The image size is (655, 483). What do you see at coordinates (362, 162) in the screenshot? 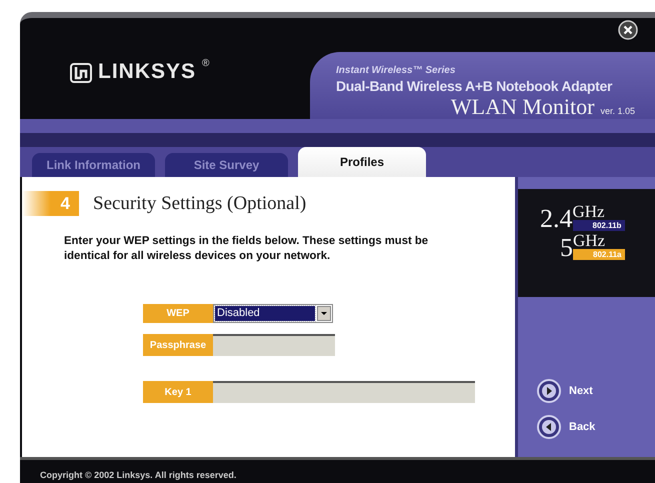
I see `tab: Profiles` at bounding box center [362, 162].